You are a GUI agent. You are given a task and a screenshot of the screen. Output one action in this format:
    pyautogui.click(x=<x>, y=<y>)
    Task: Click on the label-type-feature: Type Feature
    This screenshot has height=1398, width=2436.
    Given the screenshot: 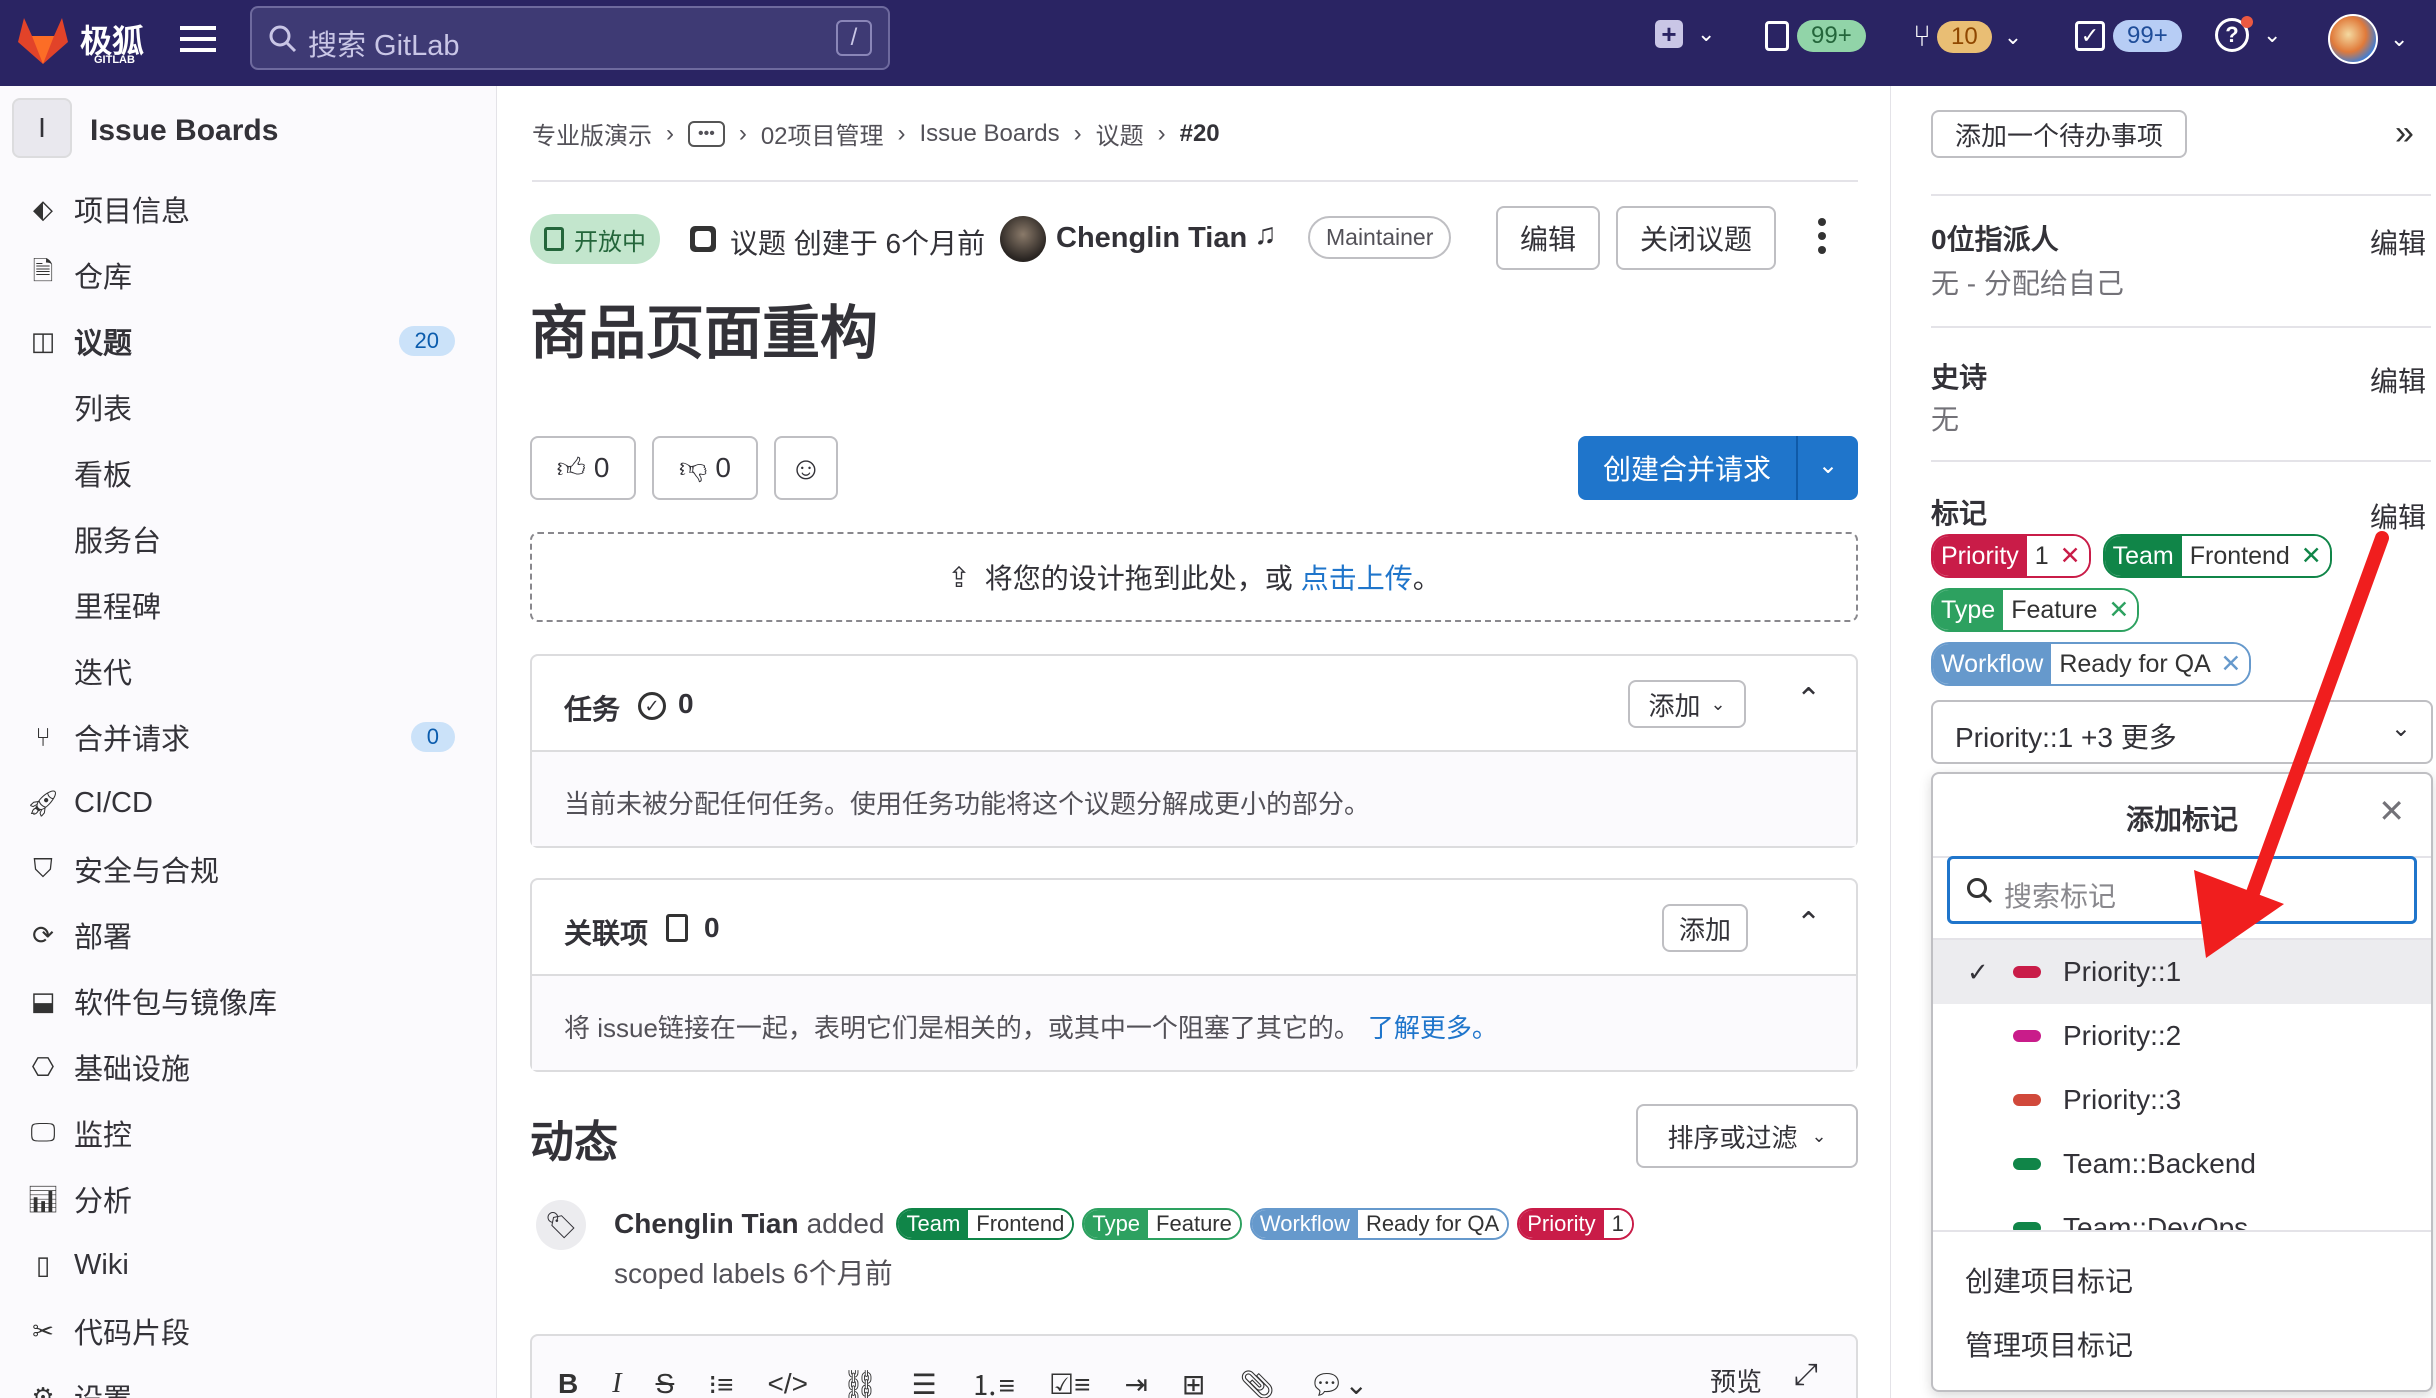 What is the action you would take?
    pyautogui.click(x=1162, y=1224)
    